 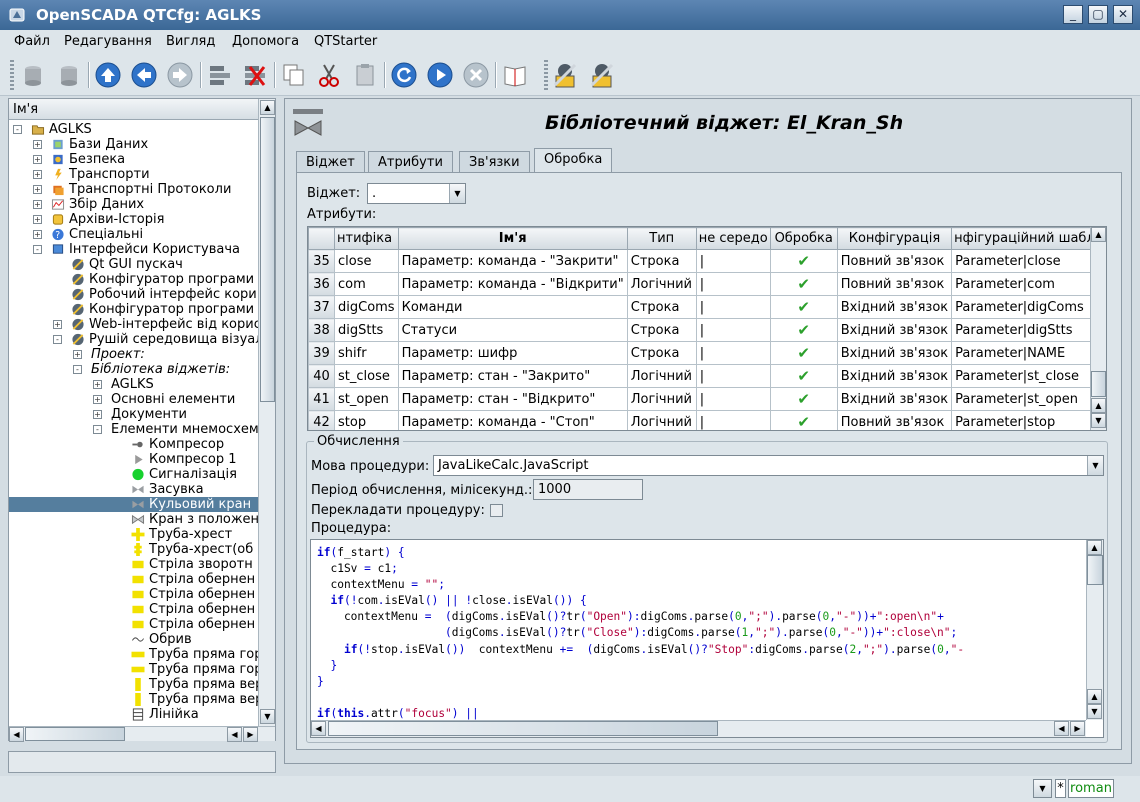 What do you see at coordinates (410, 162) in the screenshot?
I see `tab-attributes: Атрибути` at bounding box center [410, 162].